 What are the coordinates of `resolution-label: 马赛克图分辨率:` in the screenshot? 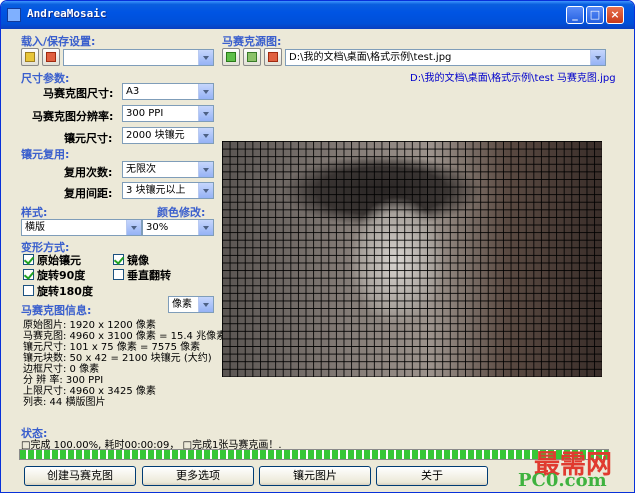 It's located at (73, 116).